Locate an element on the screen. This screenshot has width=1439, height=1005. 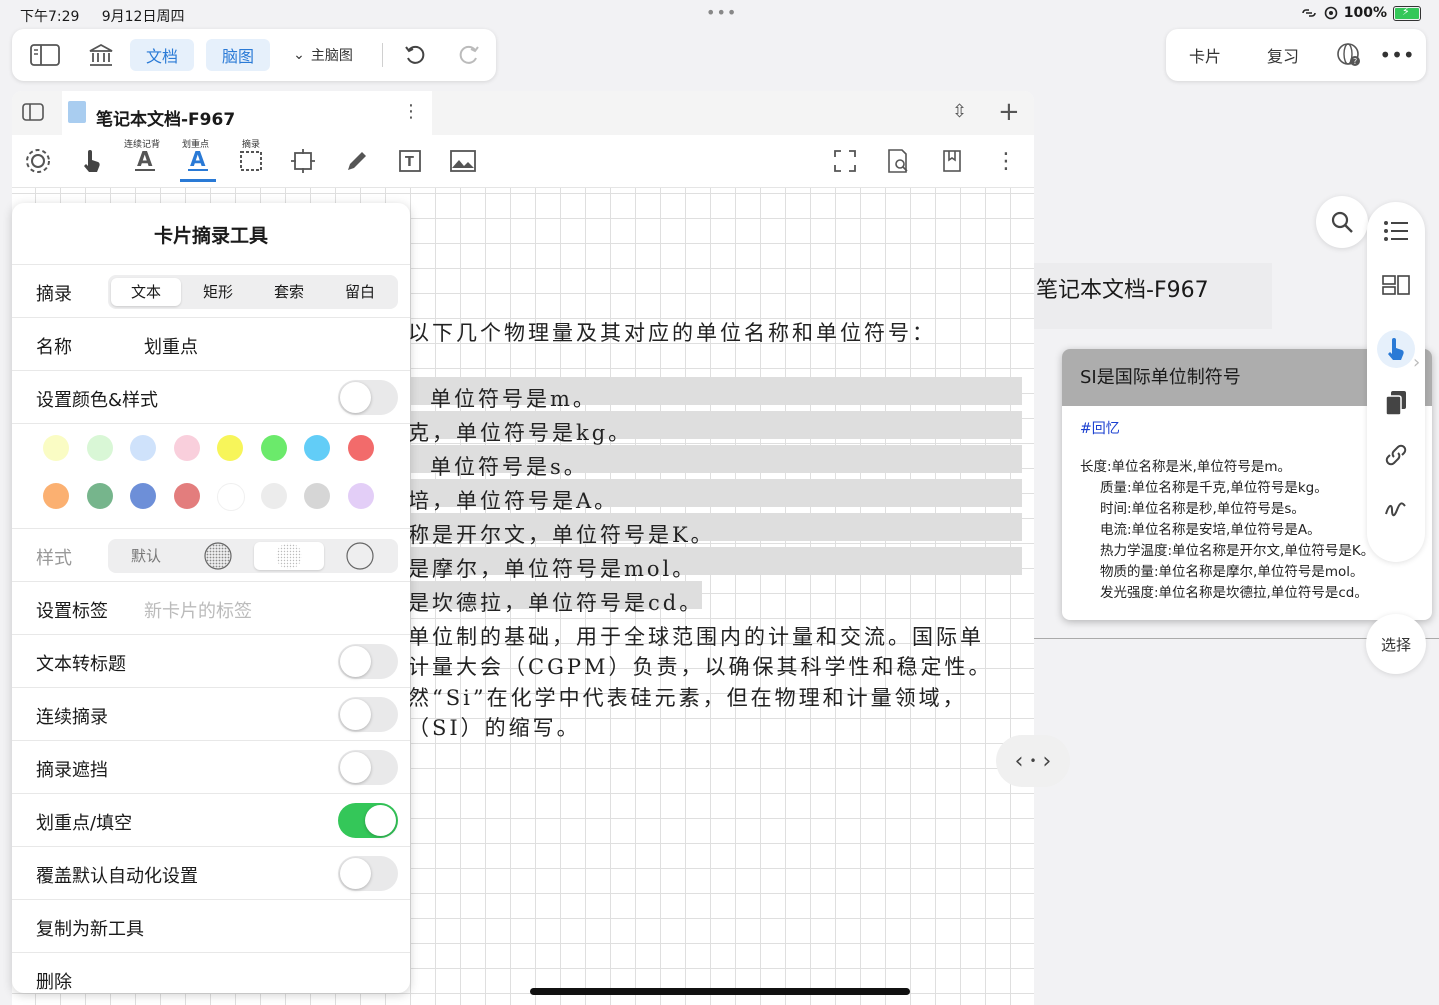
mindmap-root-node: 笔记本文档-F967 is located at coordinates (1153, 296).